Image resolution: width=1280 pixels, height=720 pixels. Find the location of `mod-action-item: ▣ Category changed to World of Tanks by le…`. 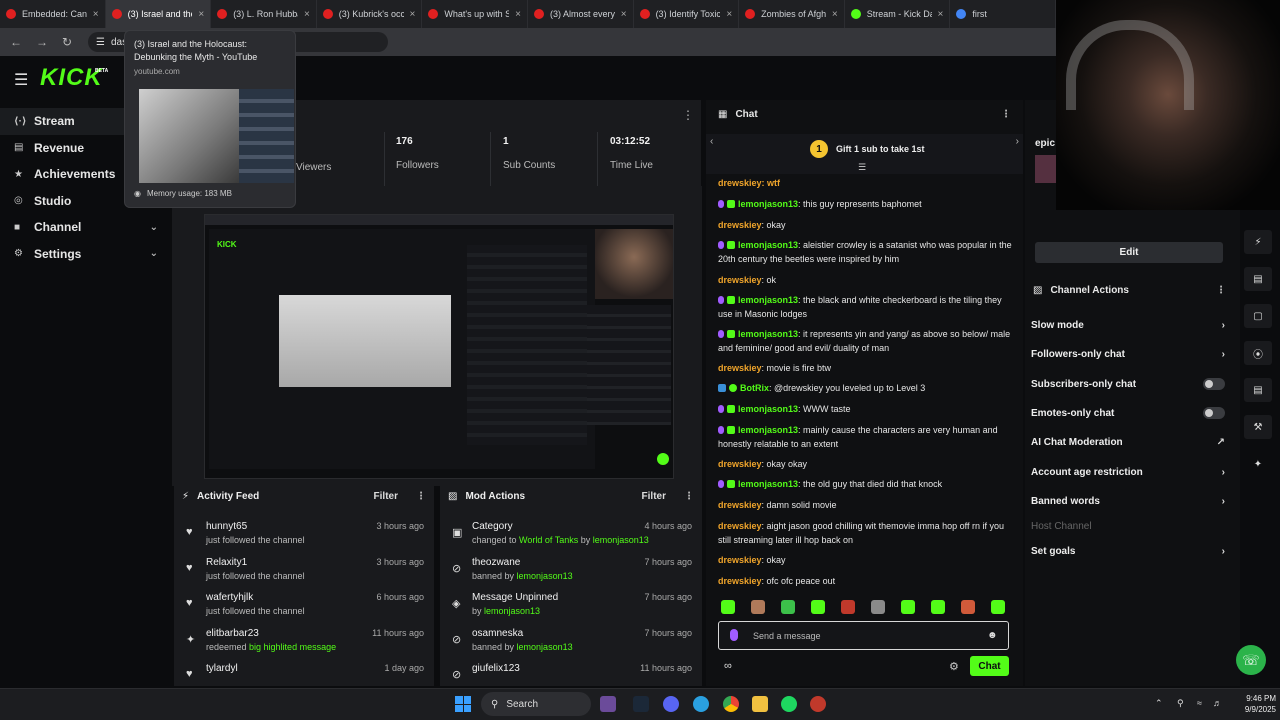

mod-action-item: ▣ Category changed to World of Tanks by le… is located at coordinates (571, 536).